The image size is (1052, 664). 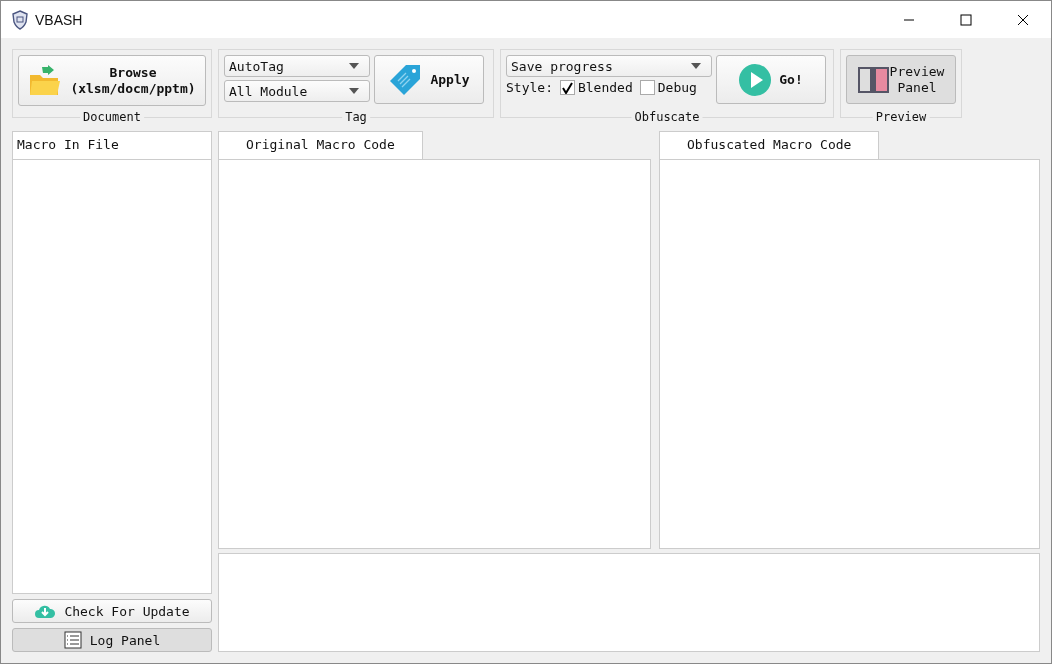 I want to click on window-title: VBASH, so click(x=59, y=19).